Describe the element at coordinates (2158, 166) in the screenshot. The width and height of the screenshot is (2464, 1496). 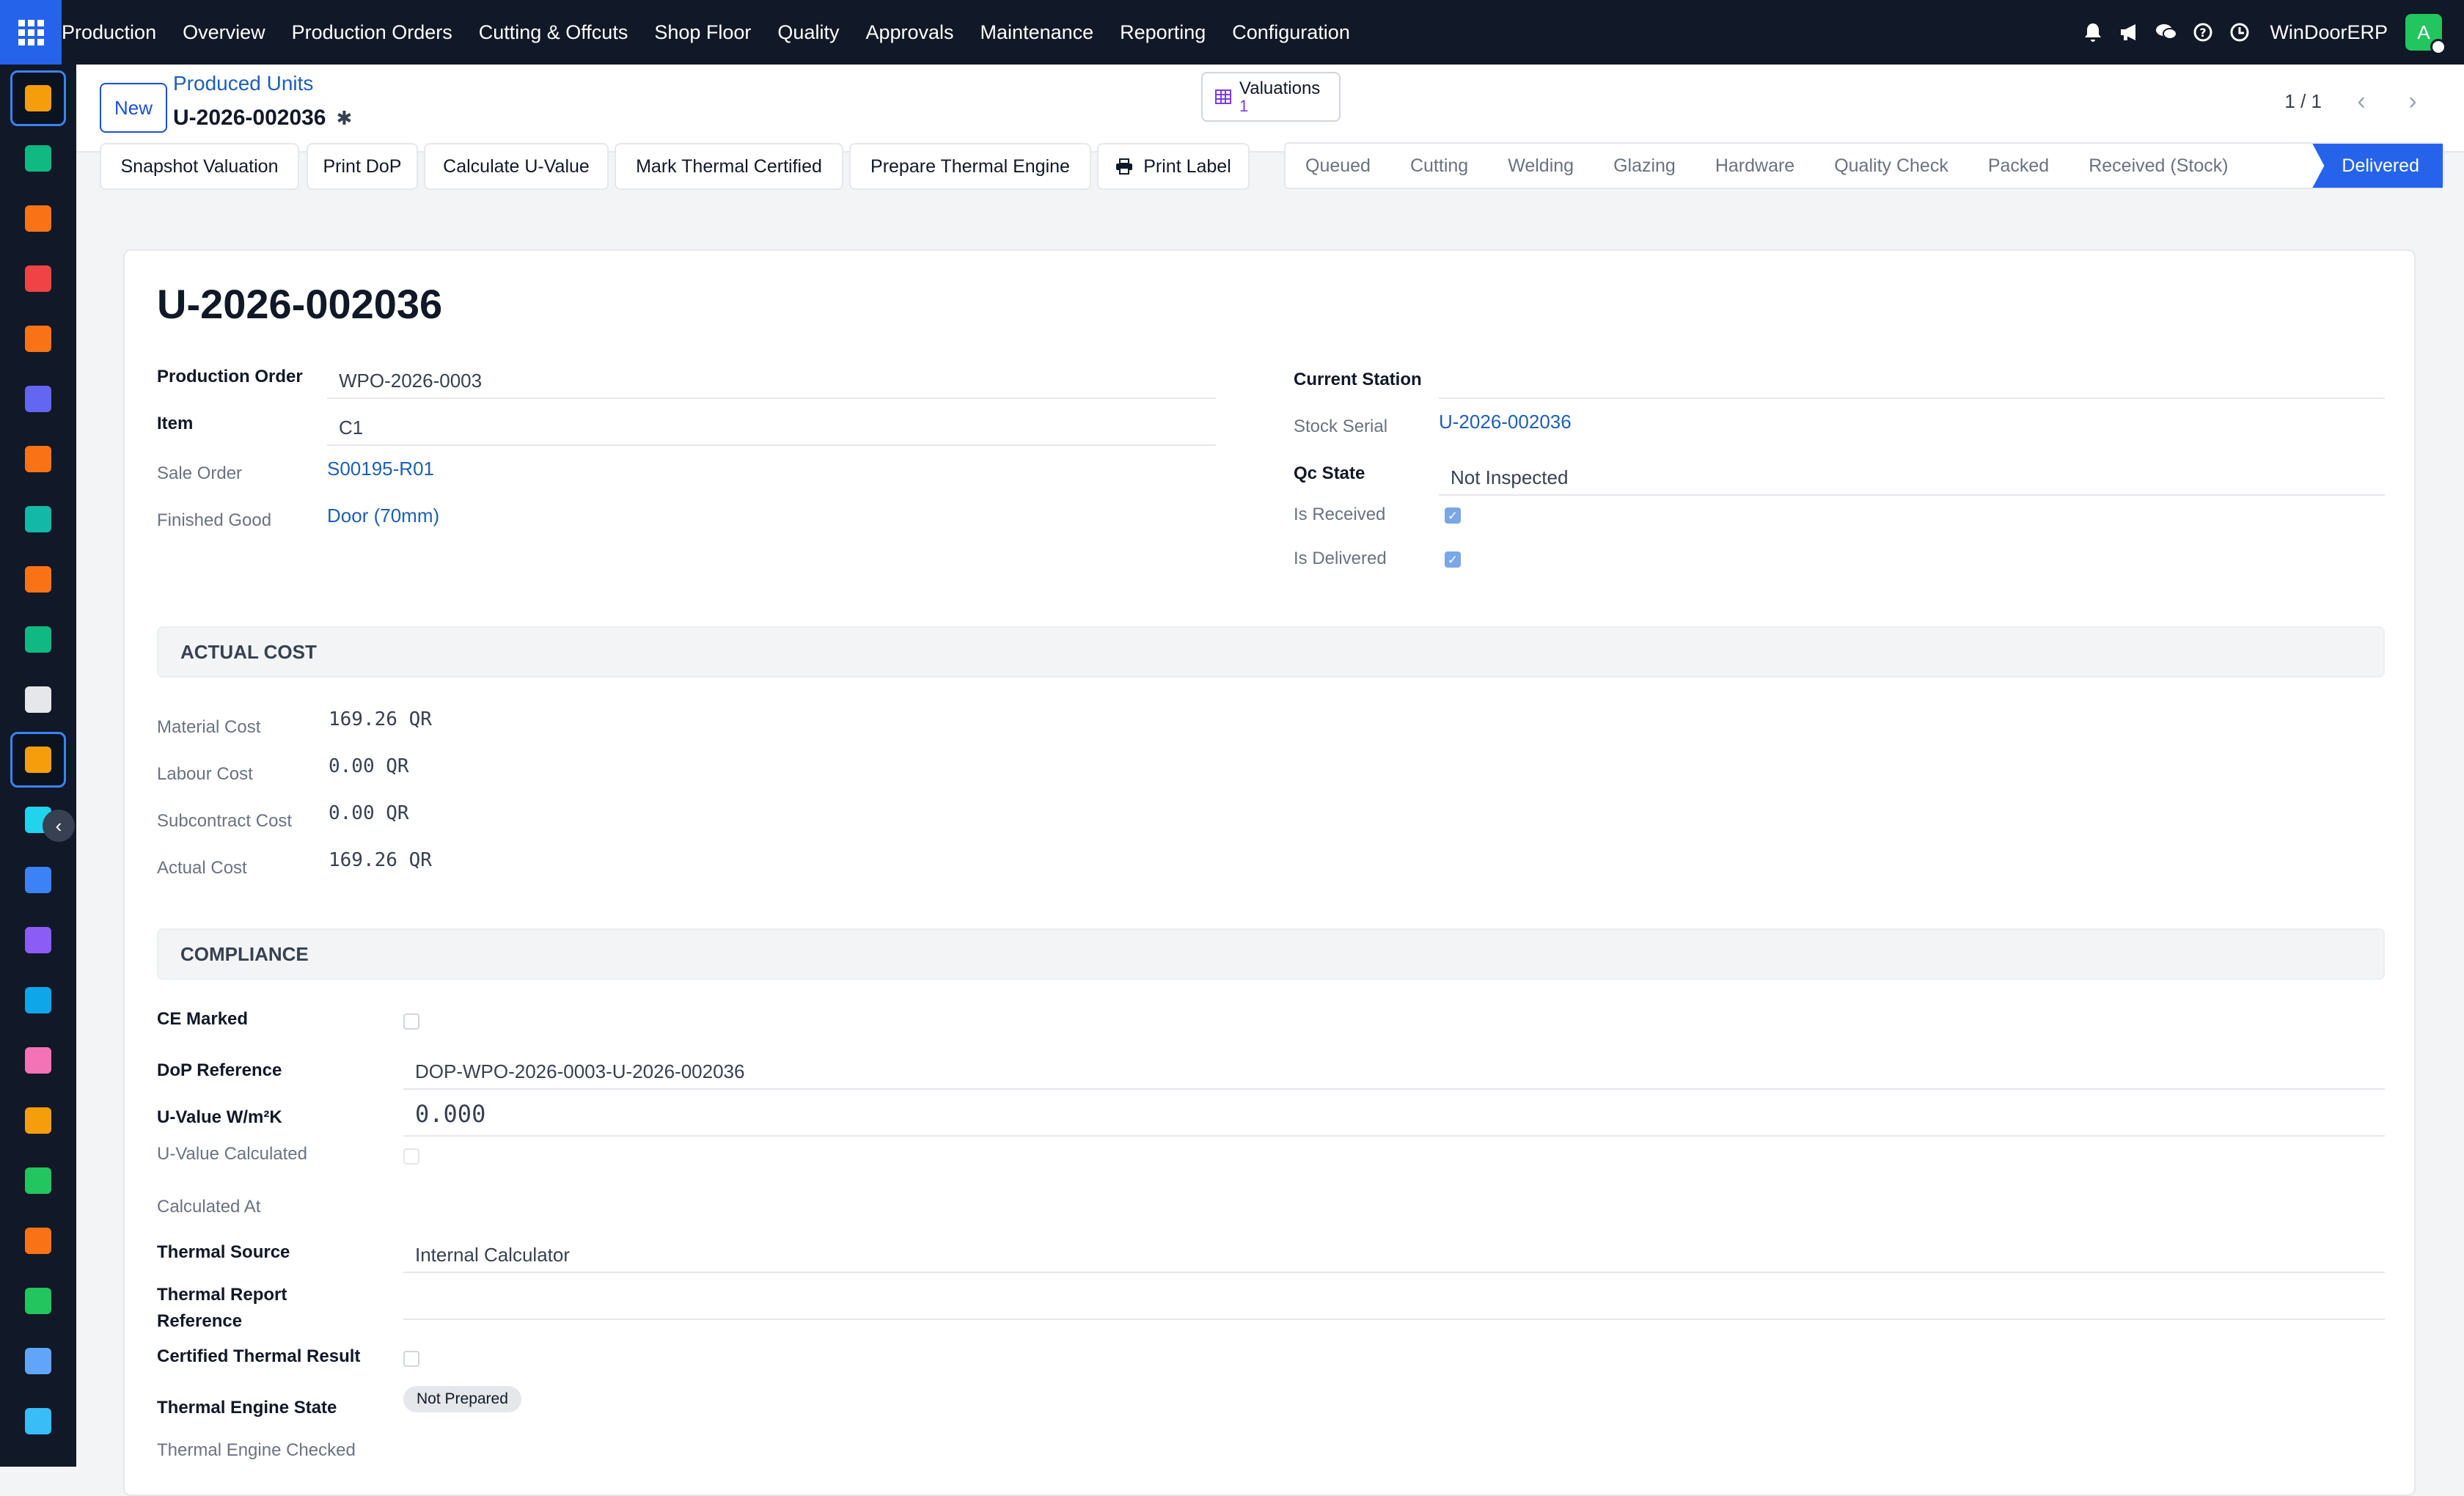
I see `stage-received-stock: Received (Stock)` at that location.